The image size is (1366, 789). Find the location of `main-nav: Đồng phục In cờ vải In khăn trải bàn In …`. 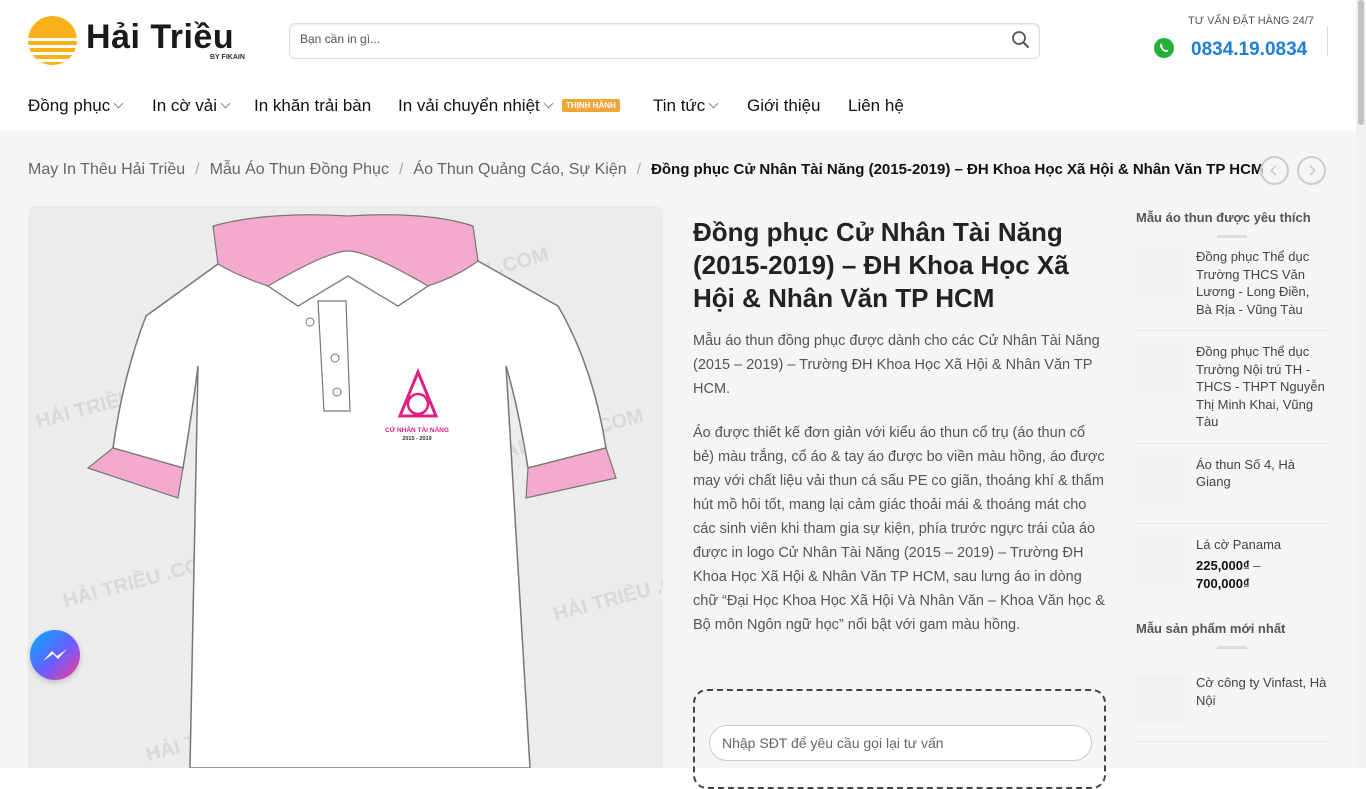

main-nav: Đồng phục In cờ vải In khăn trải bàn In … is located at coordinates (678, 106).